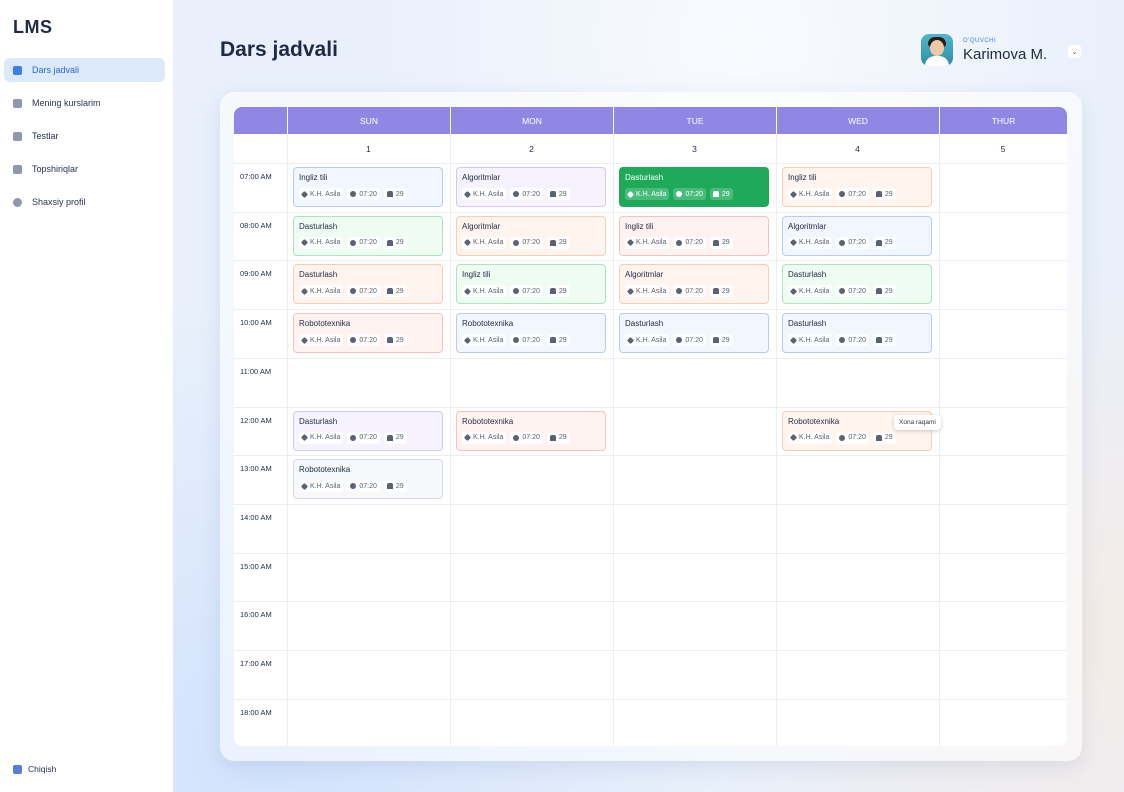 This screenshot has height=792, width=1124. Describe the element at coordinates (84, 169) in the screenshot. I see `sidebar-item-topshiriqlar: Topshiriqlar` at that location.